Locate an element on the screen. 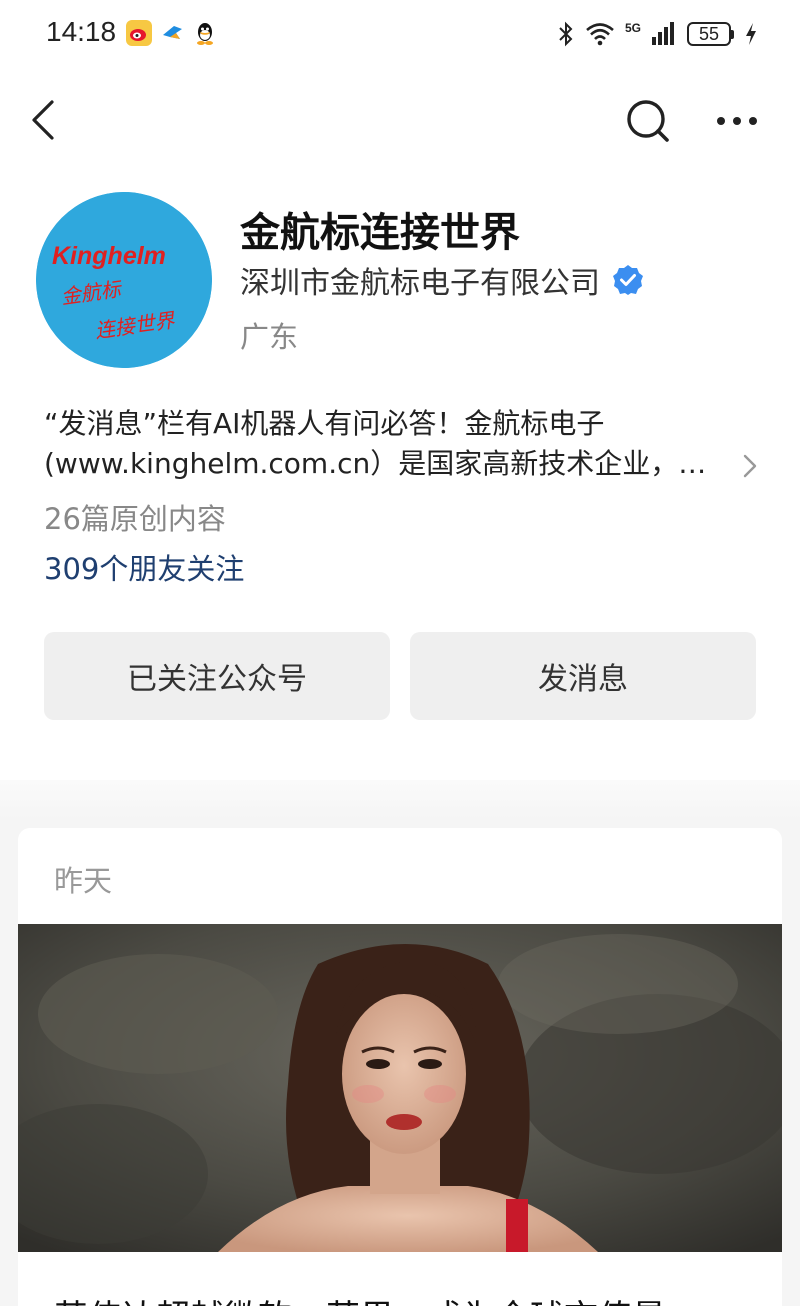  avatar: Kinghelm 金航标 连接世界 is located at coordinates (124, 280).